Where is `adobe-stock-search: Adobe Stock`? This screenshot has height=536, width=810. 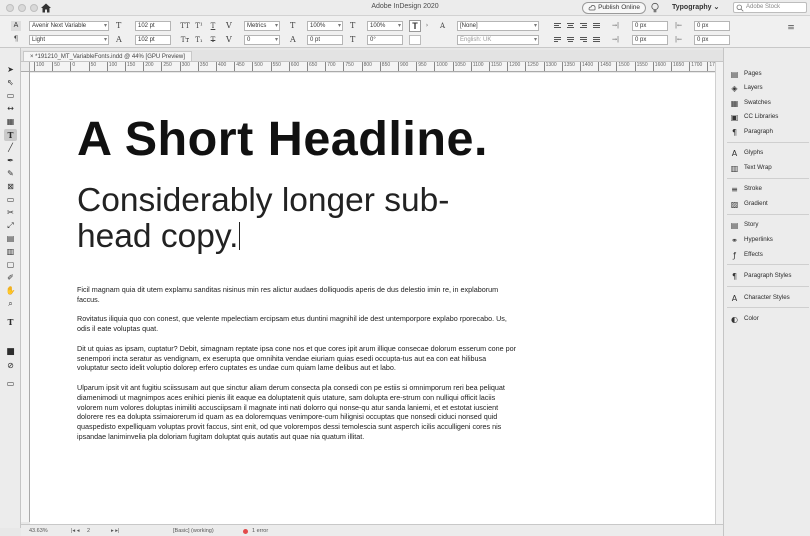 adobe-stock-search: Adobe Stock is located at coordinates (770, 7).